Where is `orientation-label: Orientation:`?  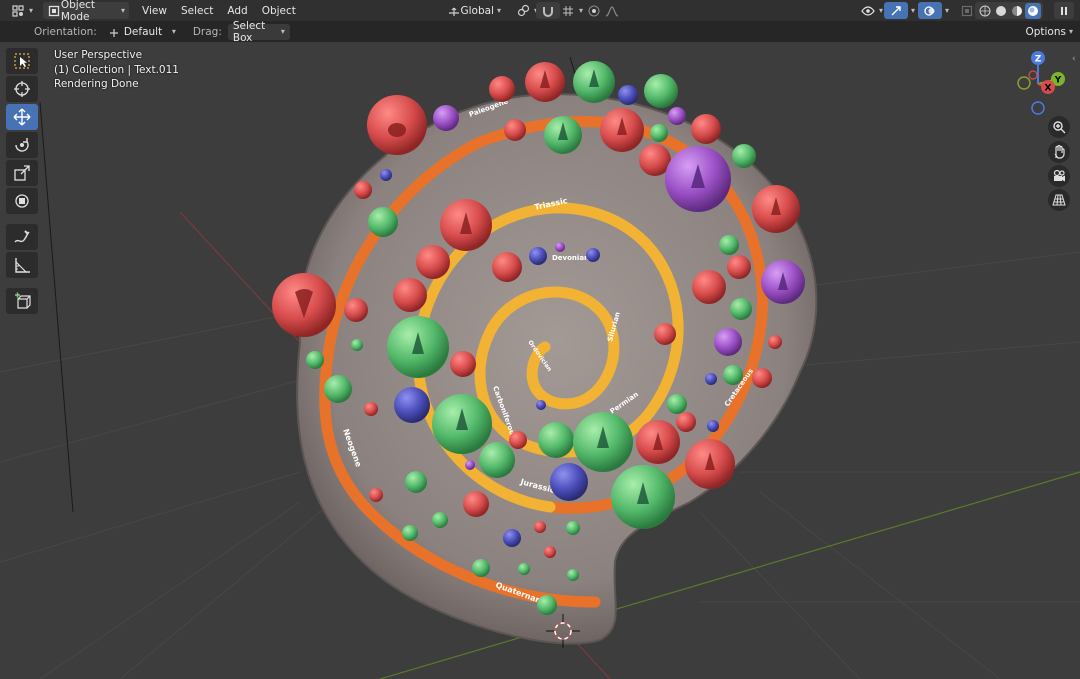
orientation-label: Orientation: is located at coordinates (65, 31).